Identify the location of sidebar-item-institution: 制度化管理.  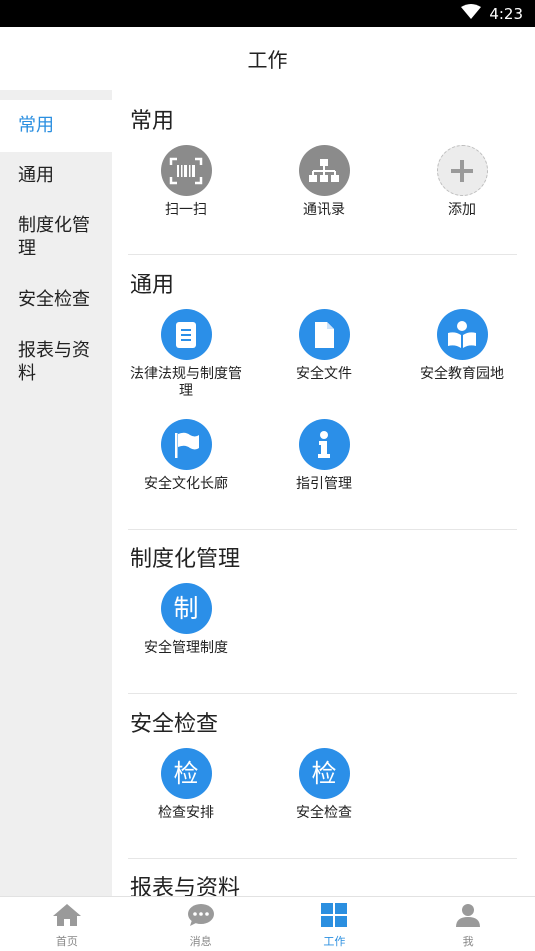
(56, 237).